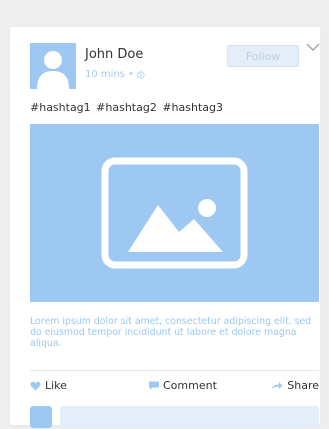 The image size is (329, 429). I want to click on divider, so click(174, 370).